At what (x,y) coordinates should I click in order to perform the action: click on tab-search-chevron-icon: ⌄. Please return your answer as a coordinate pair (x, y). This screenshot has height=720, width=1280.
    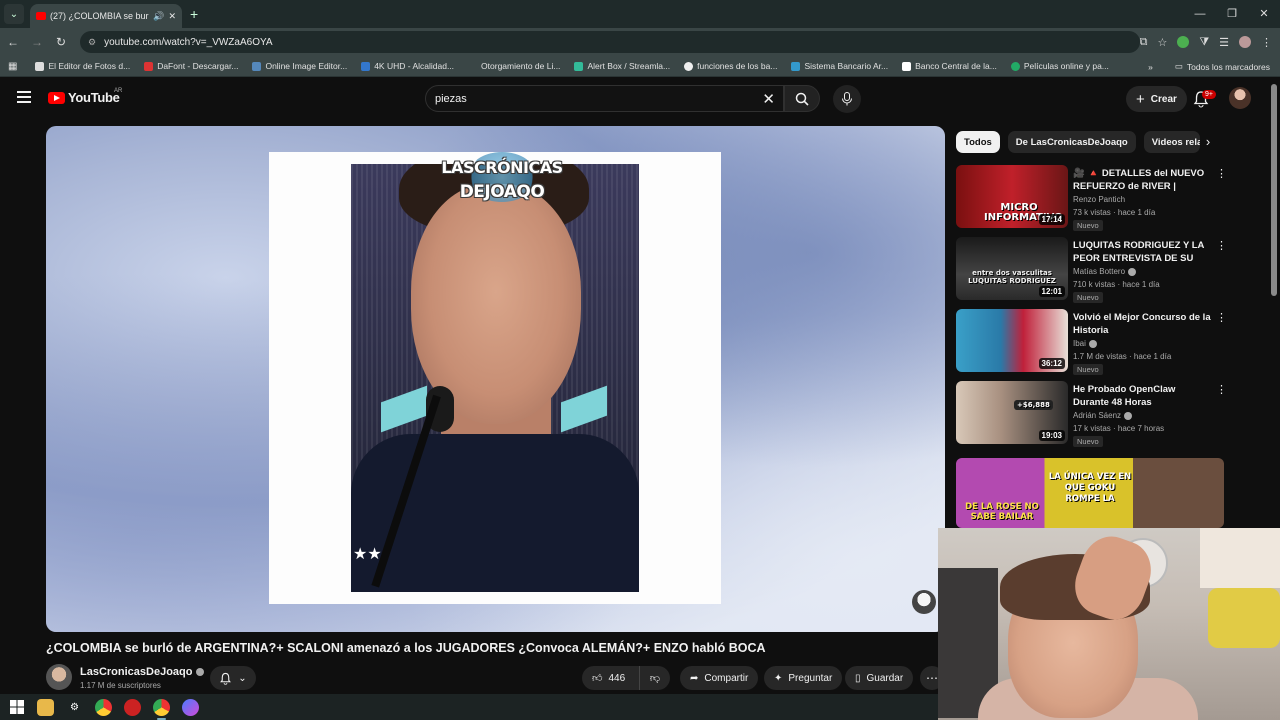
    Looking at the image, I should click on (14, 14).